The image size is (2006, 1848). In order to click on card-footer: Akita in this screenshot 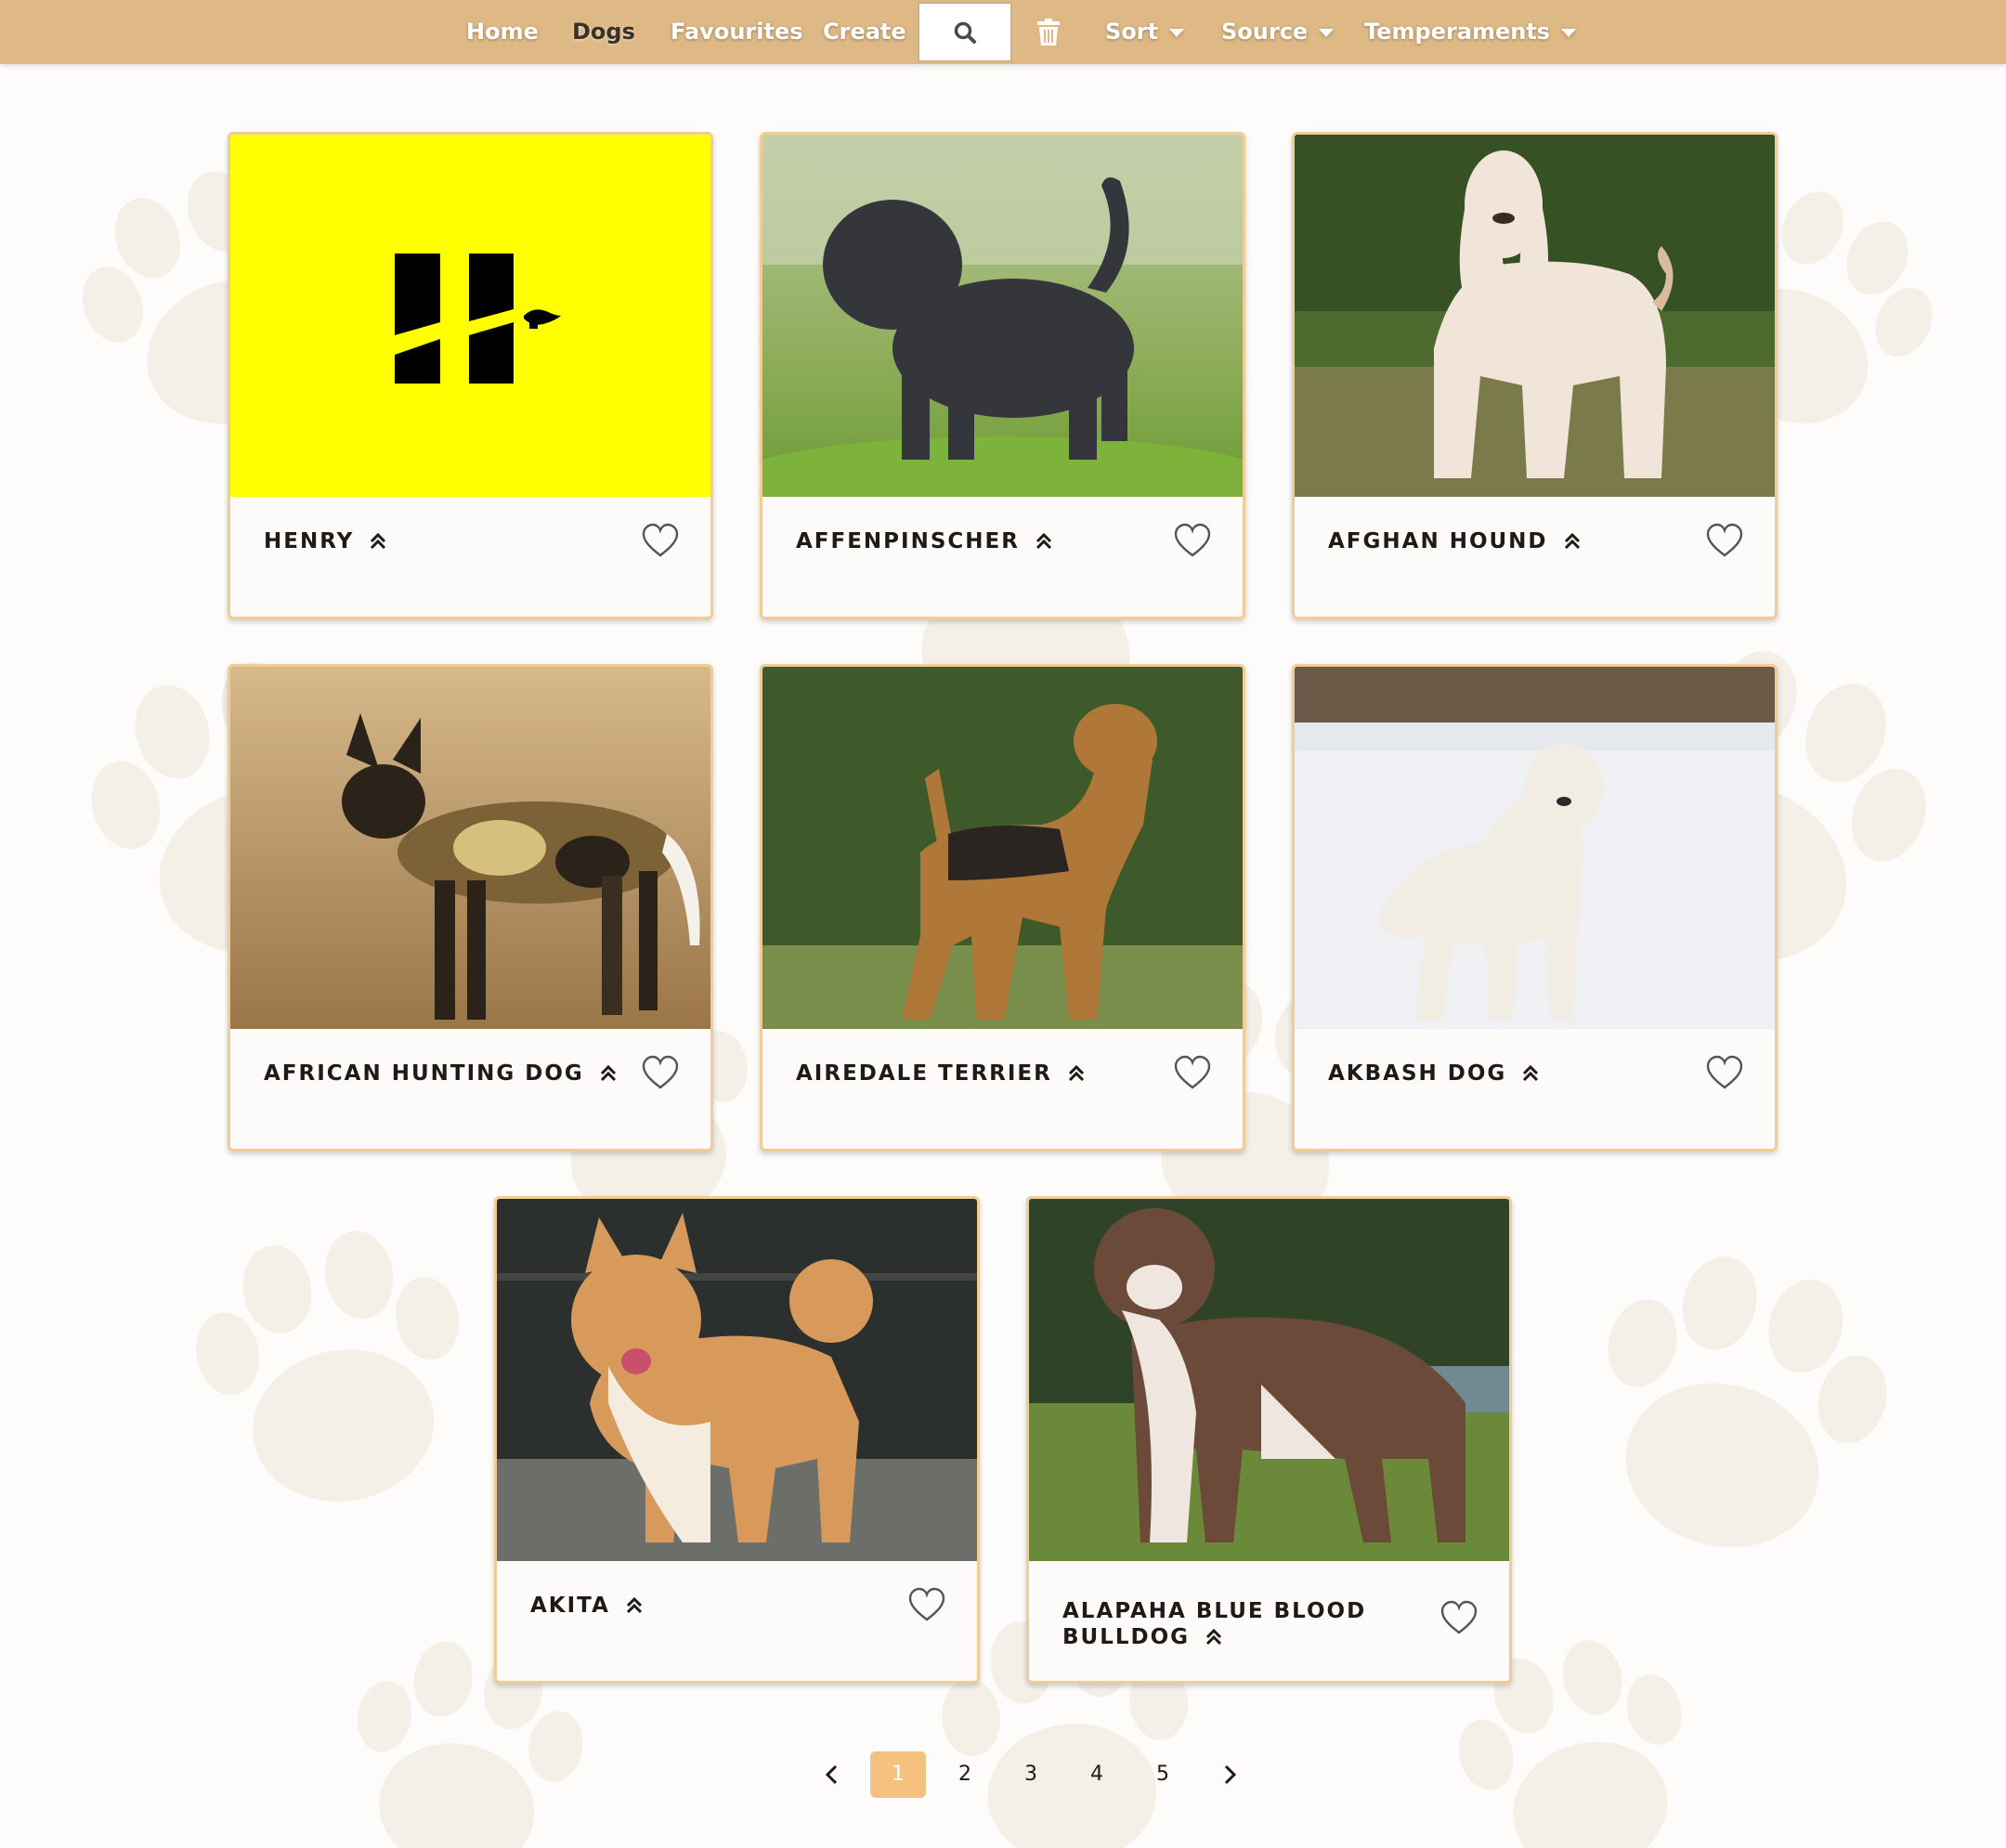, I will do `click(737, 1621)`.